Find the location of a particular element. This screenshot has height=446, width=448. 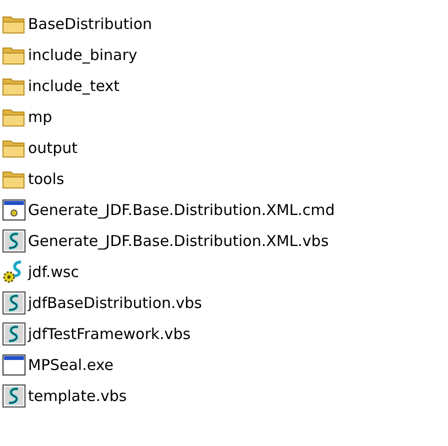

file-name: include_text is located at coordinates (74, 85).